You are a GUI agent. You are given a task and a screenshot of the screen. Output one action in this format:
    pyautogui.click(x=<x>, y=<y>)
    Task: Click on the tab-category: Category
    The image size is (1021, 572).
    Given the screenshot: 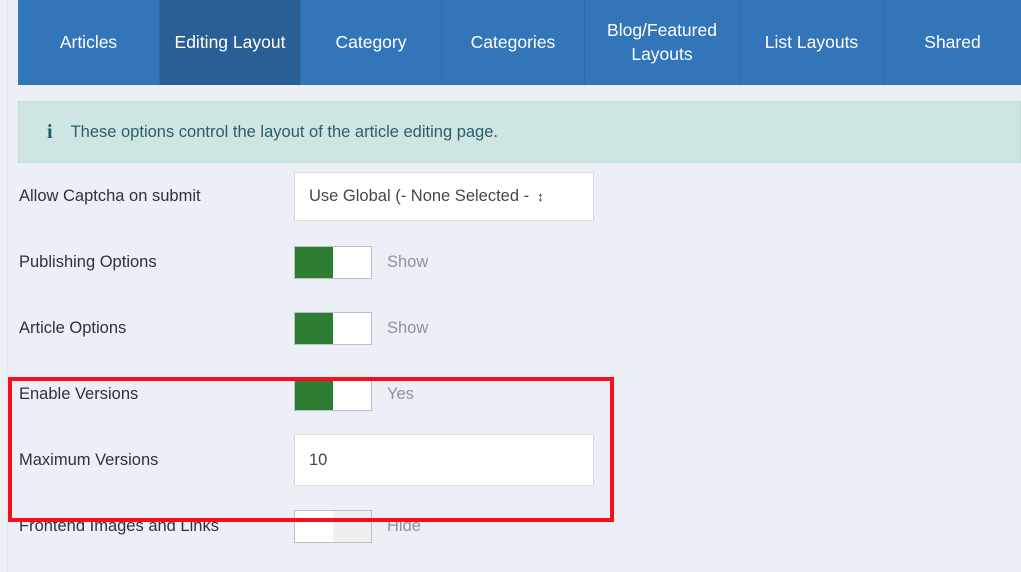 What is the action you would take?
    pyautogui.click(x=371, y=42)
    